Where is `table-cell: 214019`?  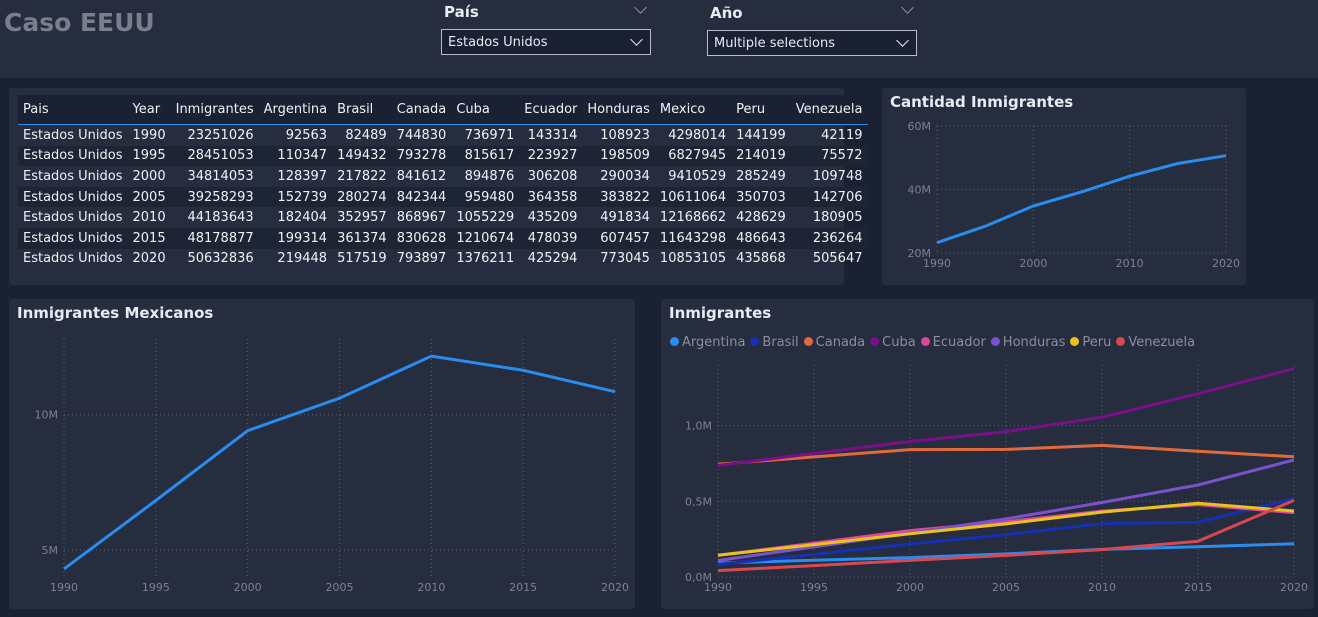
table-cell: 214019 is located at coordinates (761, 156).